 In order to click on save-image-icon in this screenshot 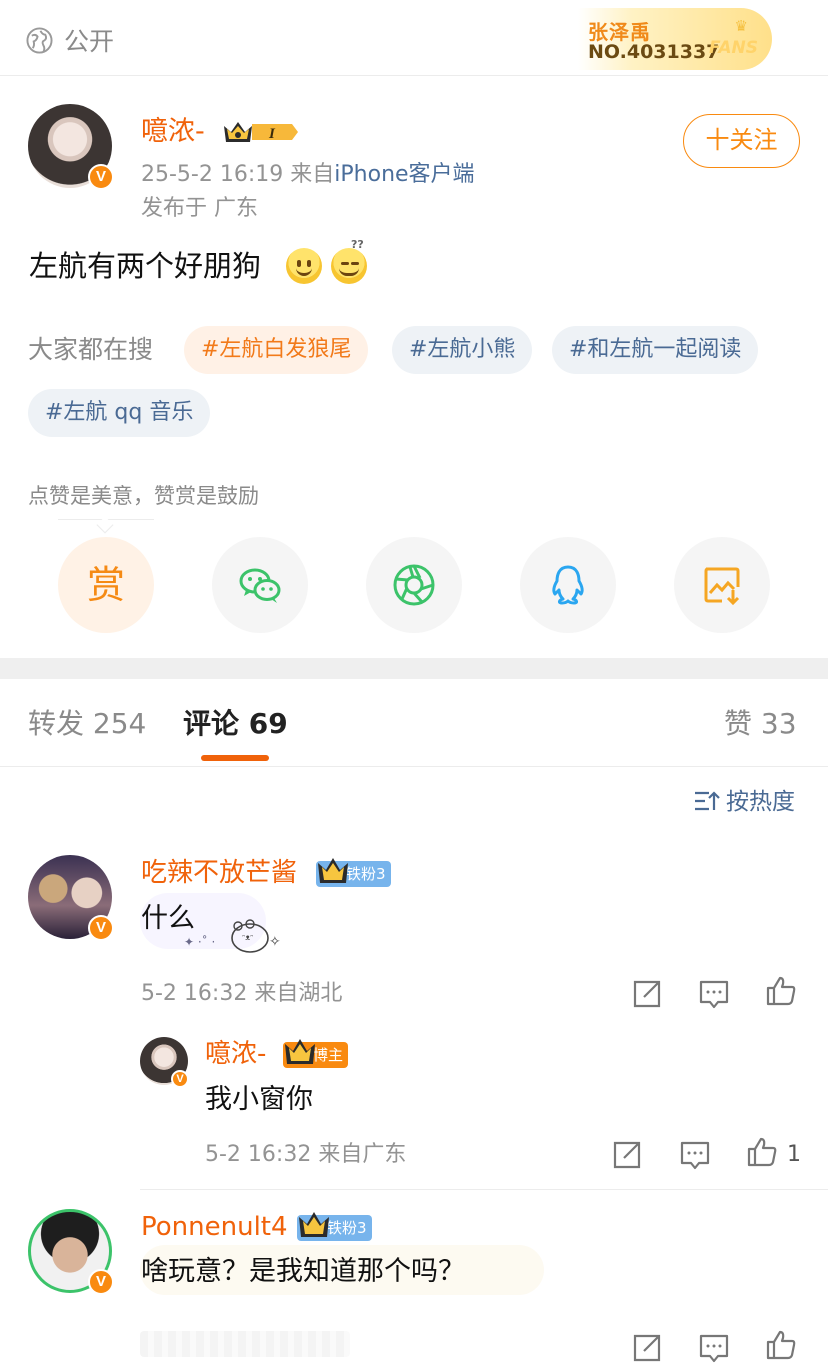, I will do `click(722, 586)`.